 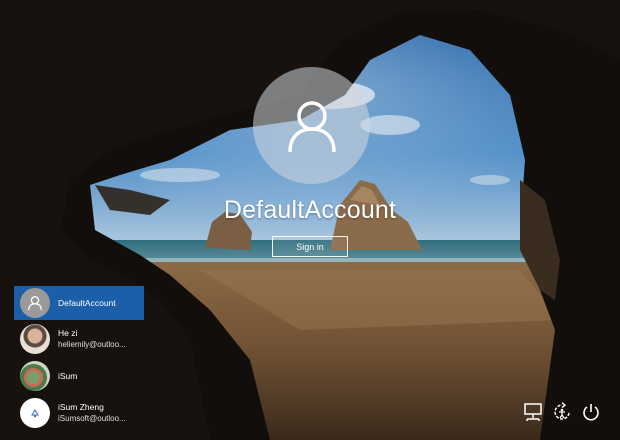 What do you see at coordinates (79, 376) in the screenshot?
I see `user-item-isum: iSum` at bounding box center [79, 376].